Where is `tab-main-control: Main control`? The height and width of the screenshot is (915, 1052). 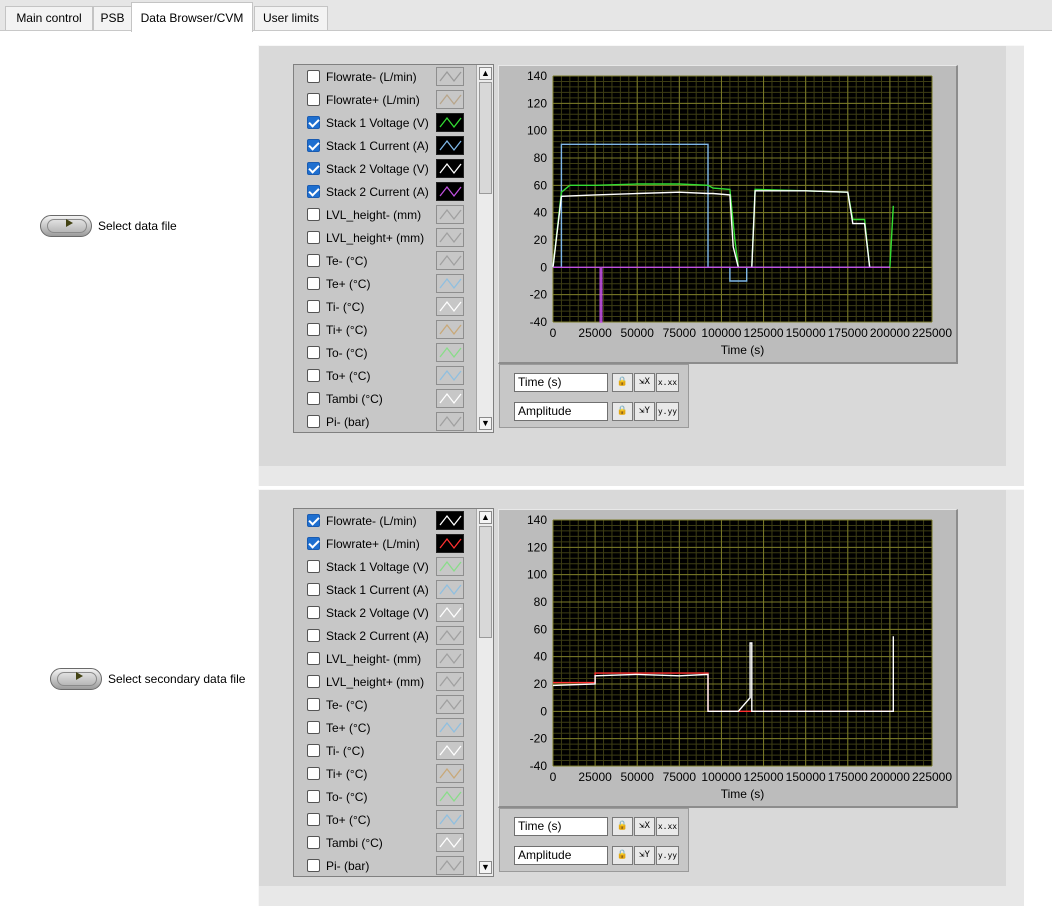 tab-main-control: Main control is located at coordinates (49, 18).